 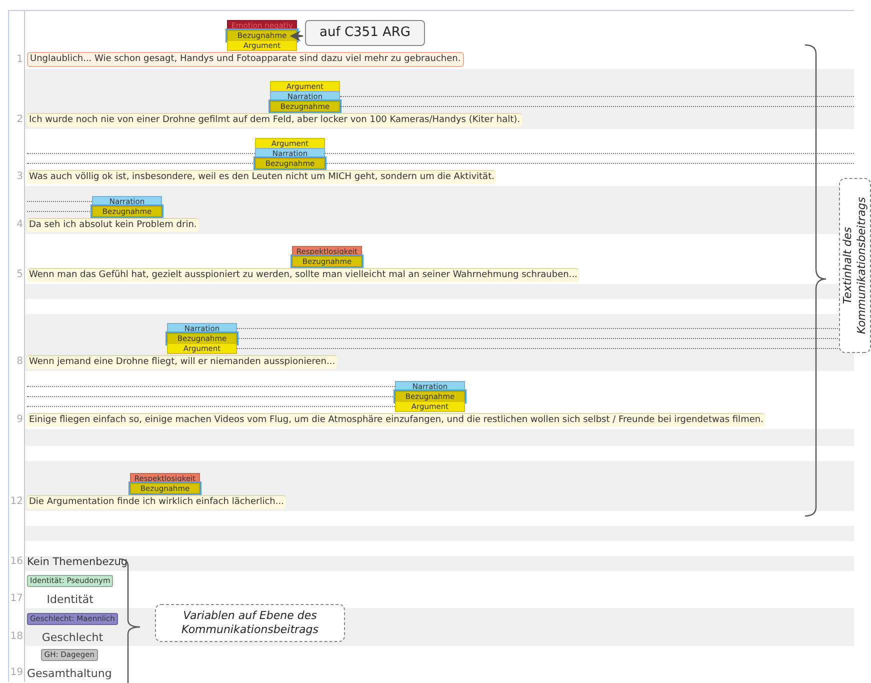 I want to click on line-number: 8, so click(x=19, y=362).